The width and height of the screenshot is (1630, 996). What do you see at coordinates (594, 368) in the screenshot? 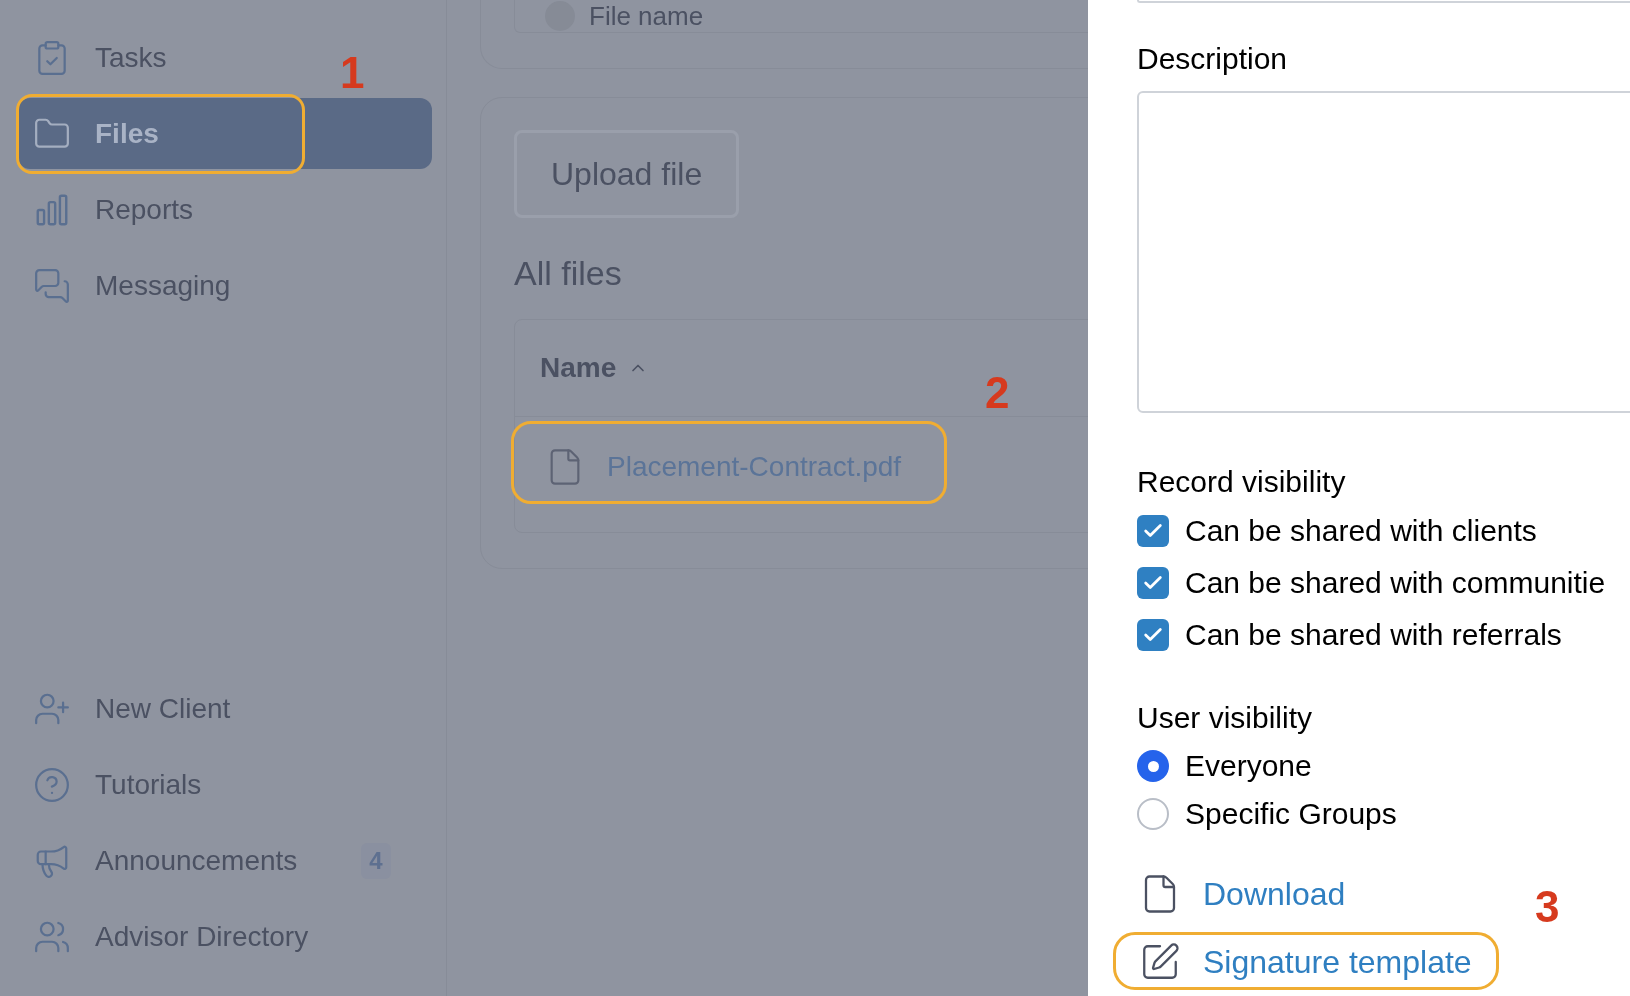
I see `column-header: Name` at bounding box center [594, 368].